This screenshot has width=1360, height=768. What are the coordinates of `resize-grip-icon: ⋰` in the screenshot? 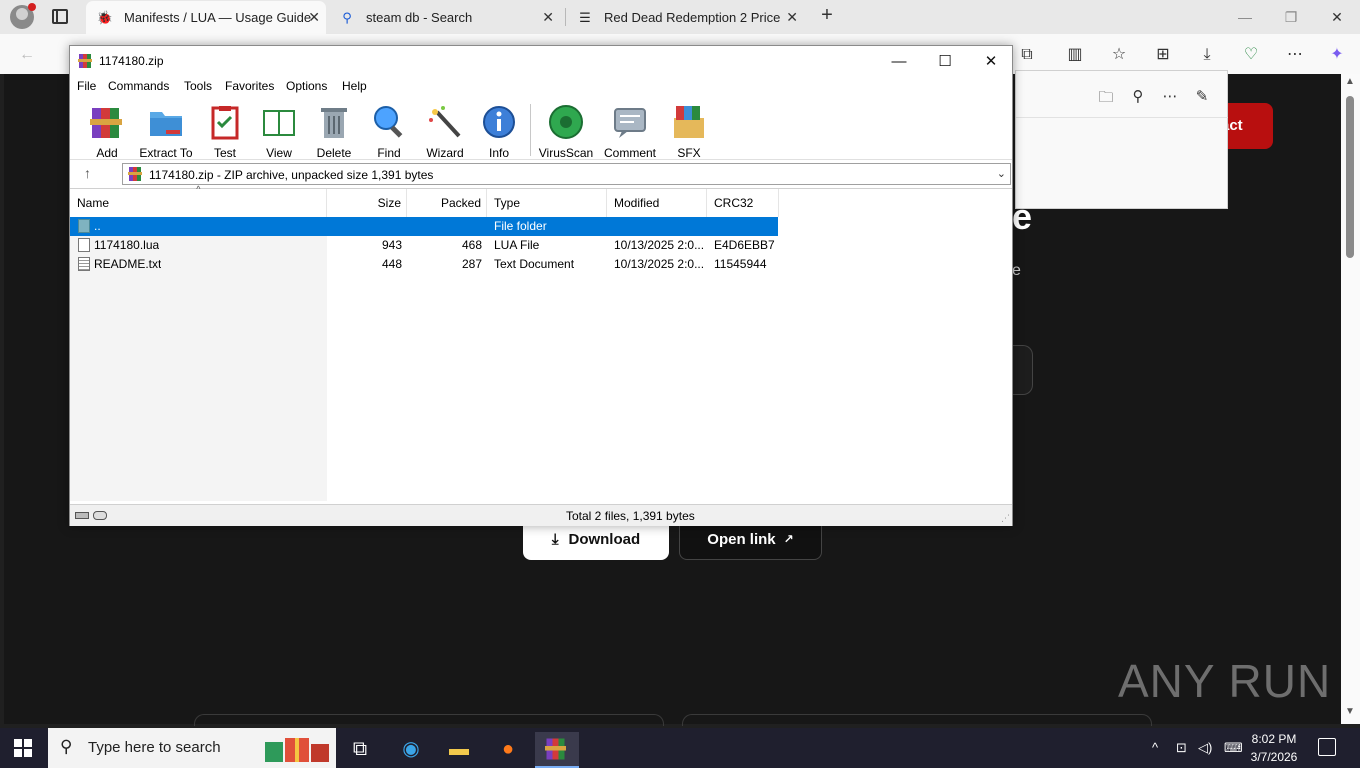 It's located at (1005, 518).